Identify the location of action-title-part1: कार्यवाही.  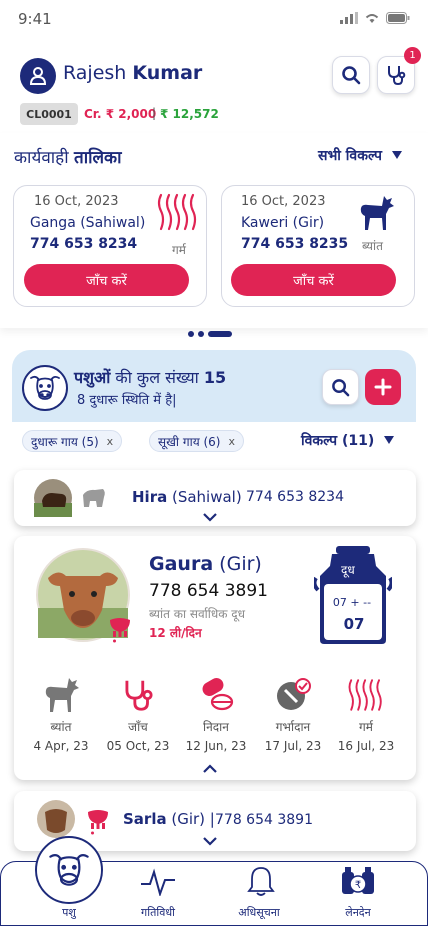
(41, 158).